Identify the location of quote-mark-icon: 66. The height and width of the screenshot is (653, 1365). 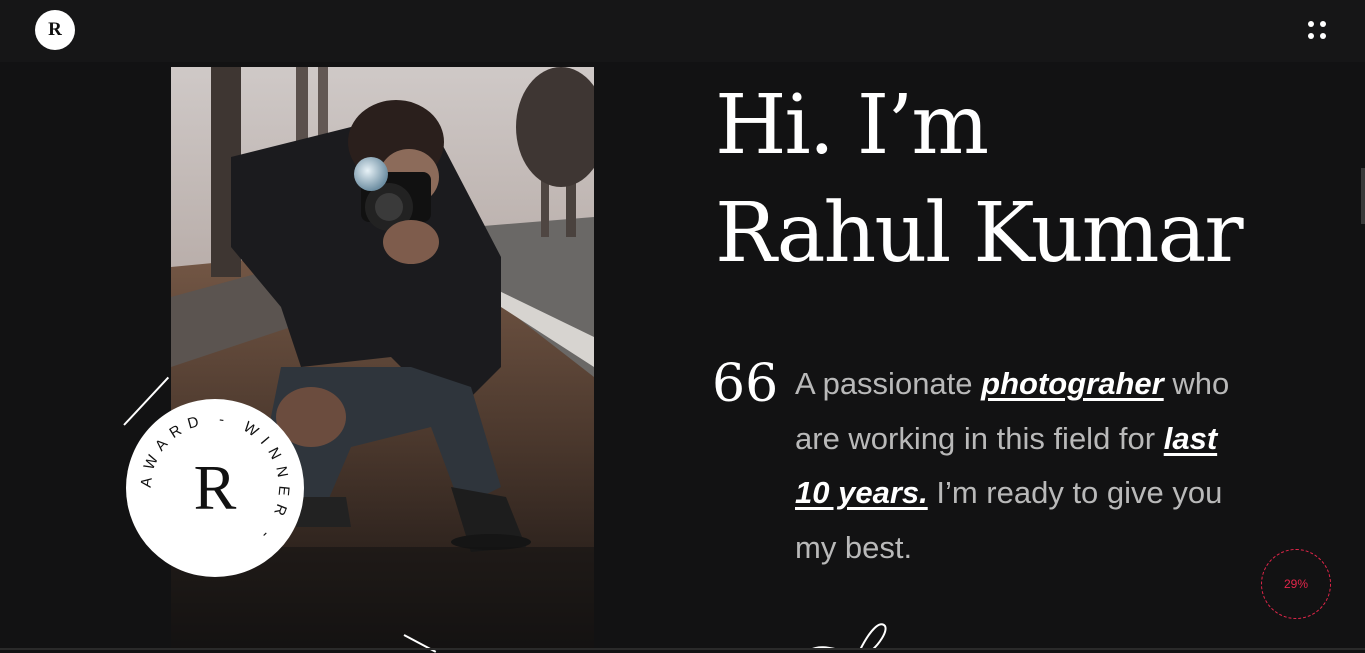
(745, 384).